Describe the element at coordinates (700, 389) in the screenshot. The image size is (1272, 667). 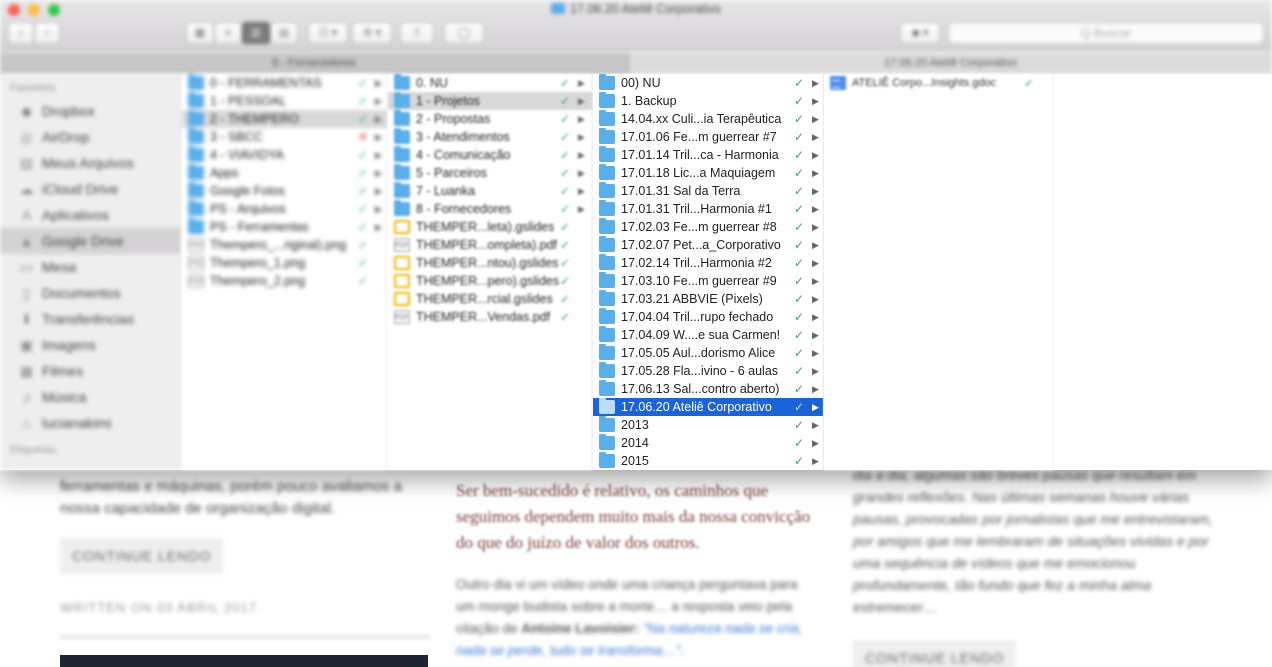
I see `item-name: 17.06.13 Sal...contro aberto)` at that location.